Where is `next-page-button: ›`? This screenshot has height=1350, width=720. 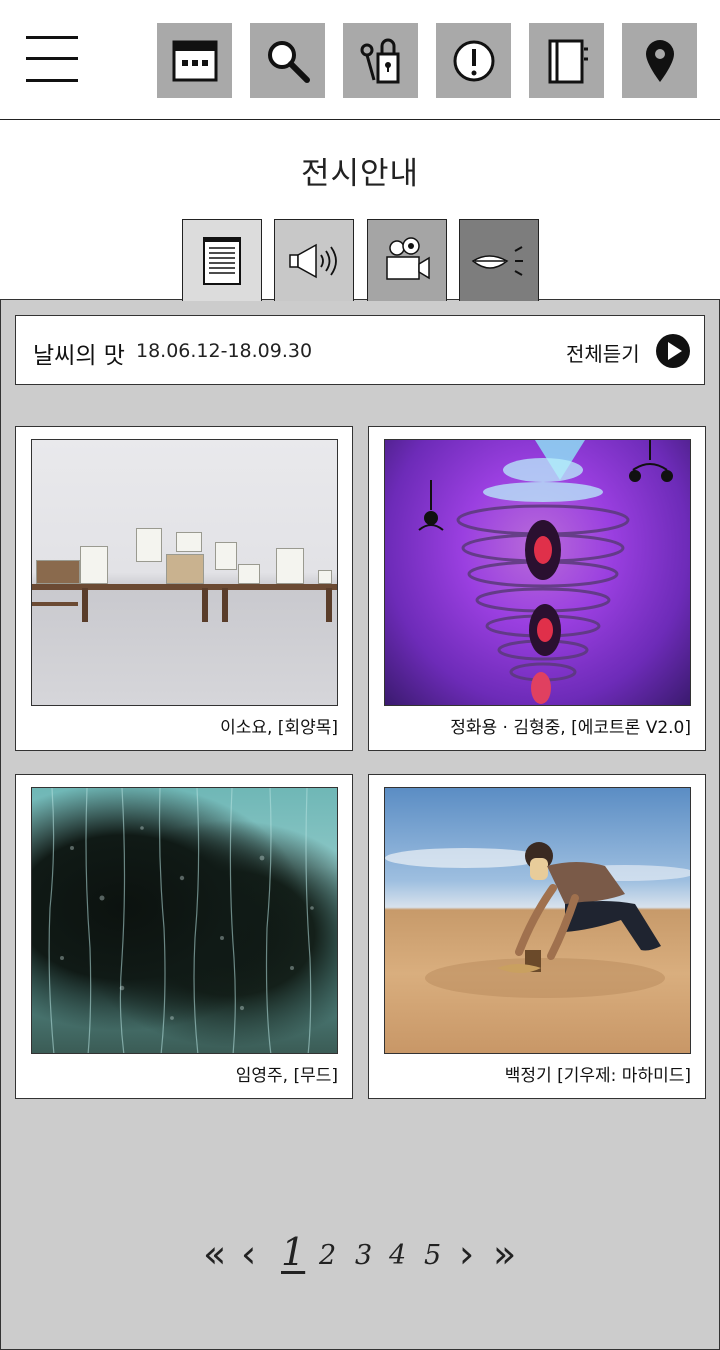 next-page-button: › is located at coordinates (466, 1254).